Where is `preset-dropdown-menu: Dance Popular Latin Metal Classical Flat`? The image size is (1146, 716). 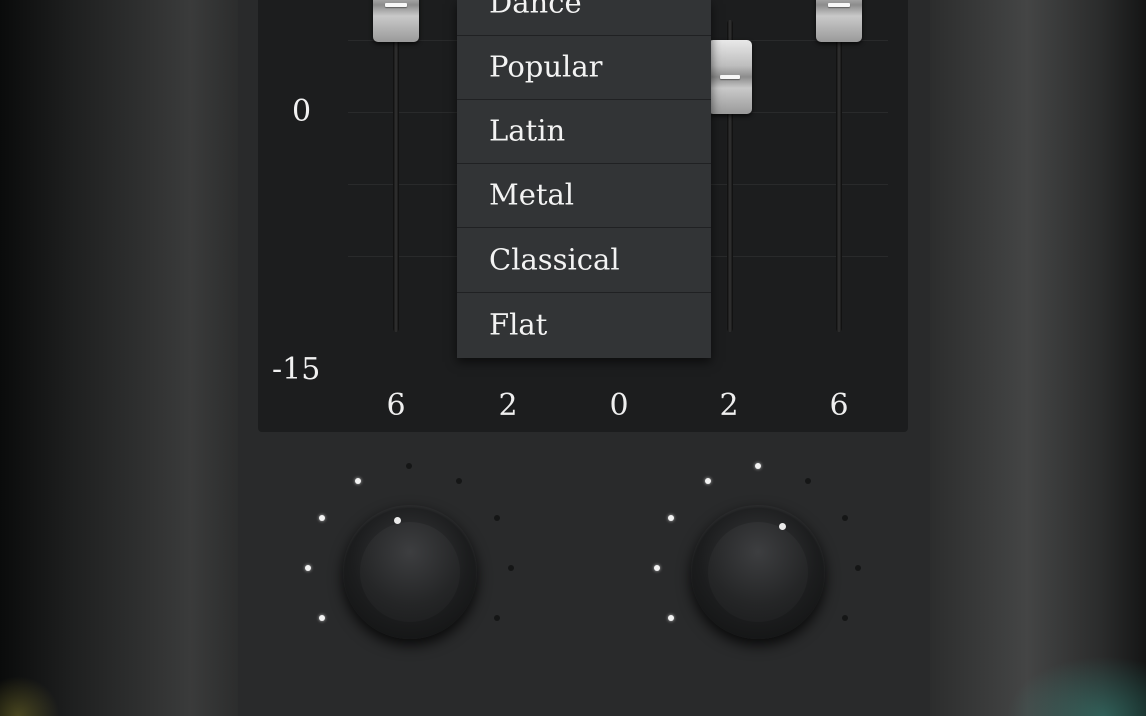
preset-dropdown-menu: Dance Popular Latin Metal Classical Flat is located at coordinates (584, 179).